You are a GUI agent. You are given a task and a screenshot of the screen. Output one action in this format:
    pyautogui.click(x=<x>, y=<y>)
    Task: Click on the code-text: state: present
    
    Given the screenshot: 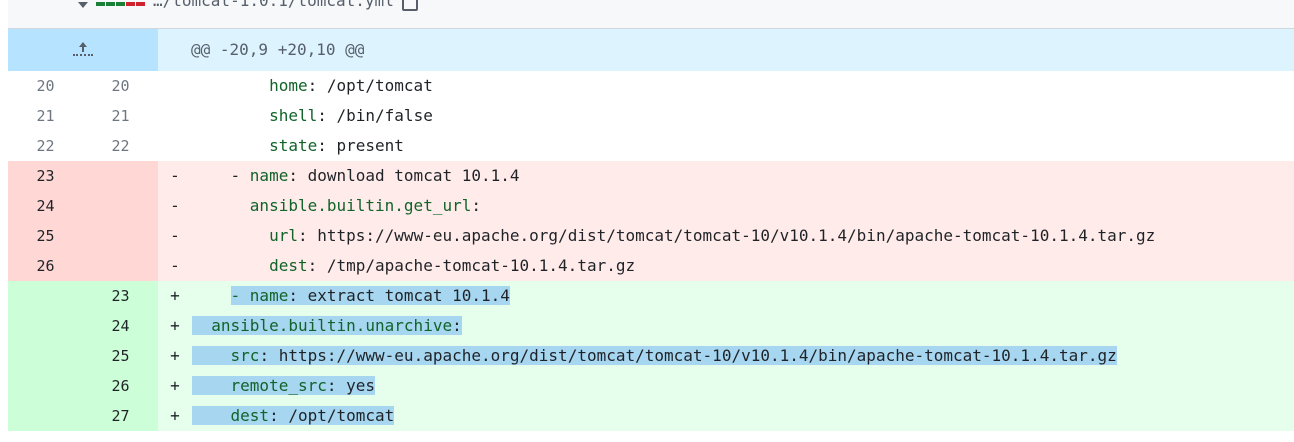 What is the action you would take?
    pyautogui.click(x=336, y=145)
    